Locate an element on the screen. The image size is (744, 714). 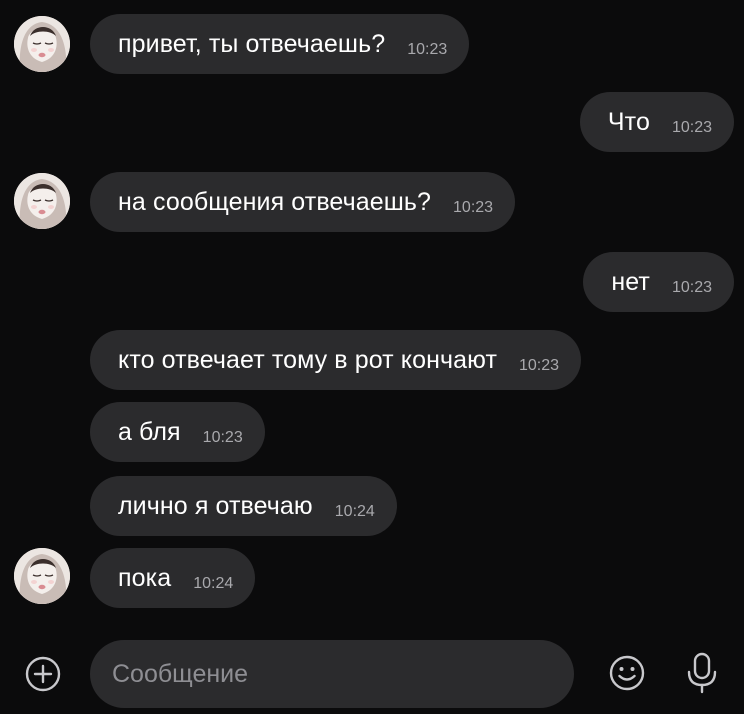
message-bubble-incoming: а бля 10:23 is located at coordinates (177, 432).